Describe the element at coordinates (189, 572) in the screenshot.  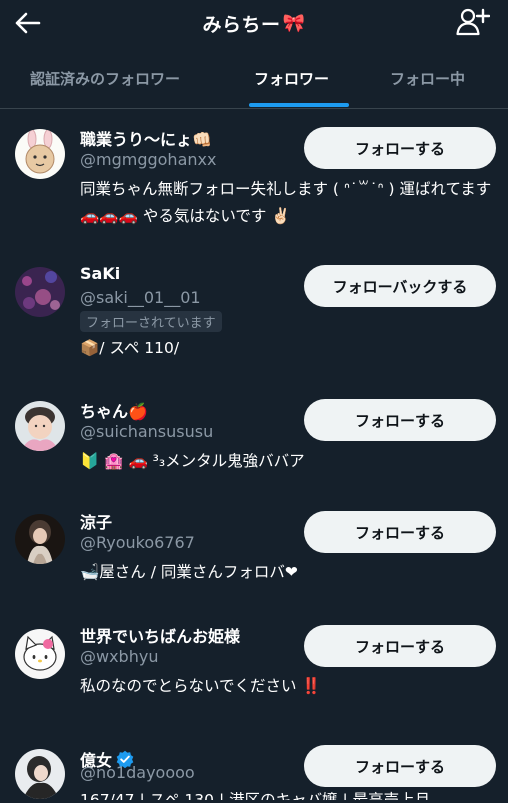
I see `user-bio: 🛁屋さん / 同業さんフォロバ❤` at that location.